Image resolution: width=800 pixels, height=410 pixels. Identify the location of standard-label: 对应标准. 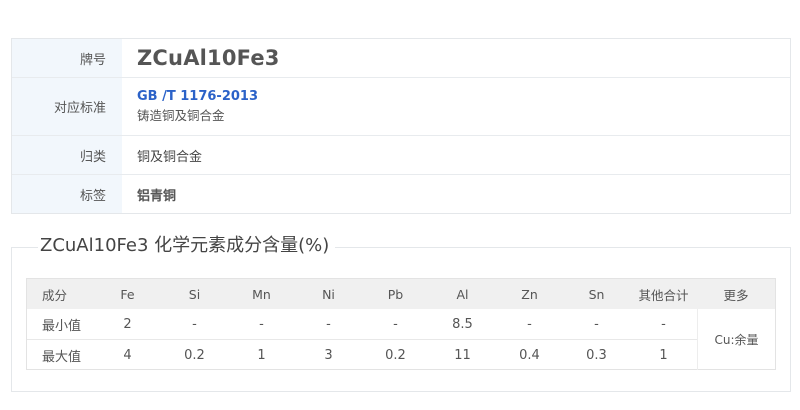
(67, 106).